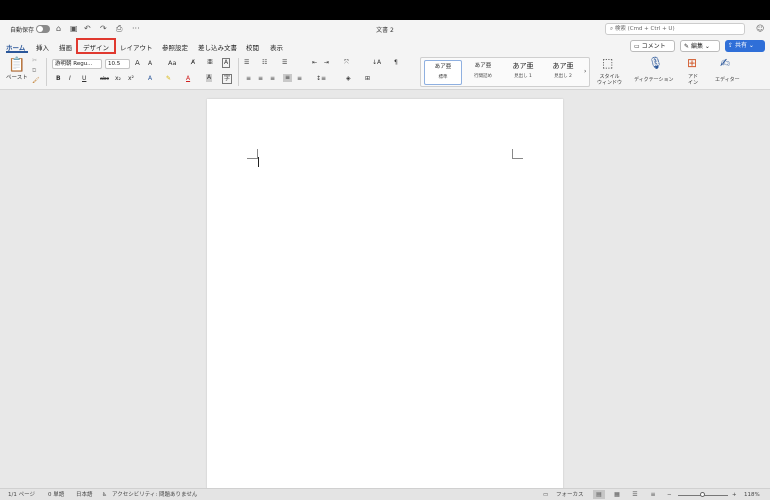 This screenshot has width=770, height=500. Describe the element at coordinates (321, 79) in the screenshot. I see `line-spacing-icon: ↕≡` at that location.